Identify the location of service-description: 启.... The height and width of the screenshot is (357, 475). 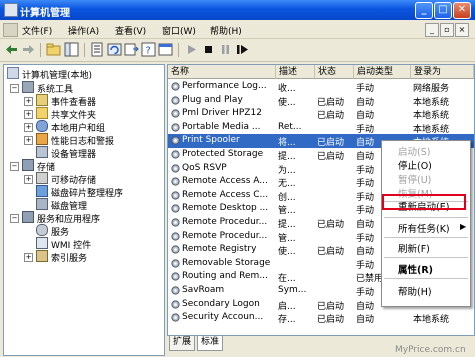
(287, 306).